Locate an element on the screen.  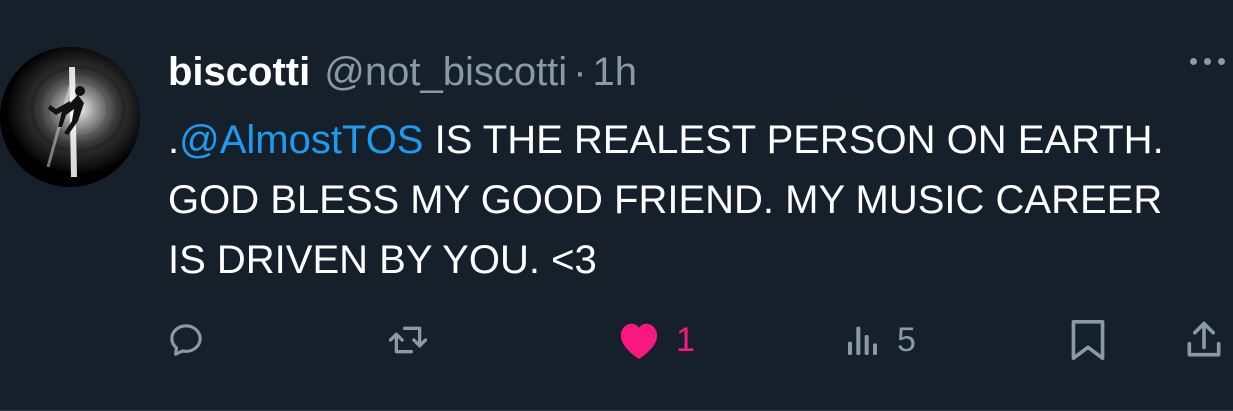
share-button is located at coordinates (1204, 340).